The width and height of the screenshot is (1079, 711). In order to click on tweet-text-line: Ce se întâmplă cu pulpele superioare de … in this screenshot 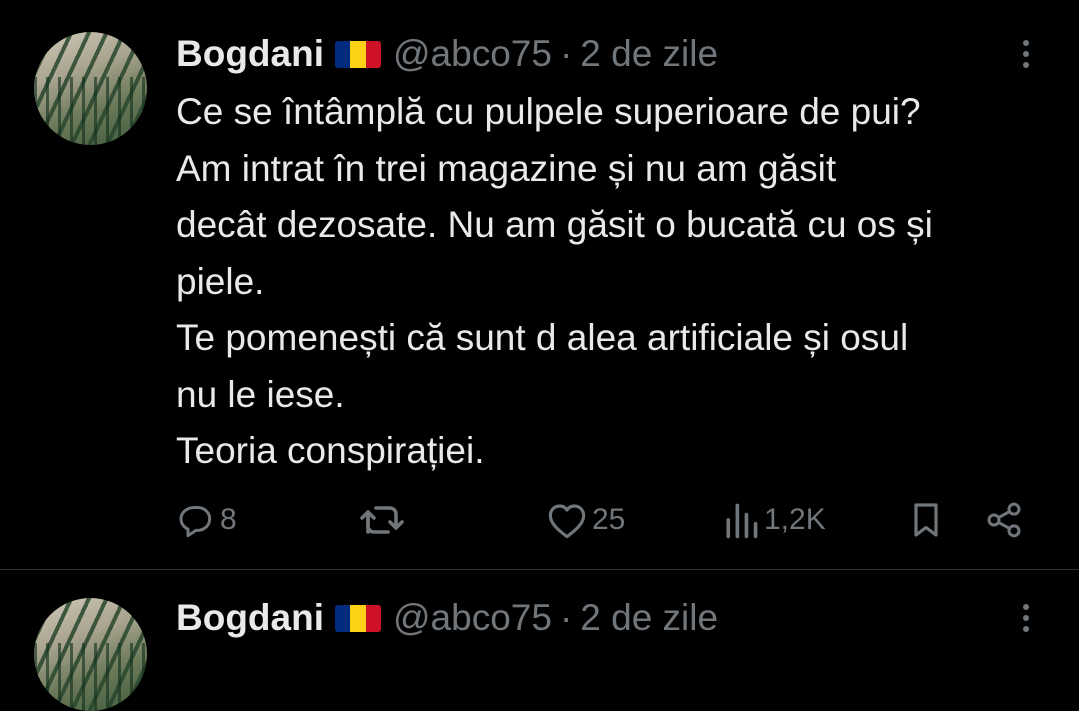, I will do `click(548, 111)`.